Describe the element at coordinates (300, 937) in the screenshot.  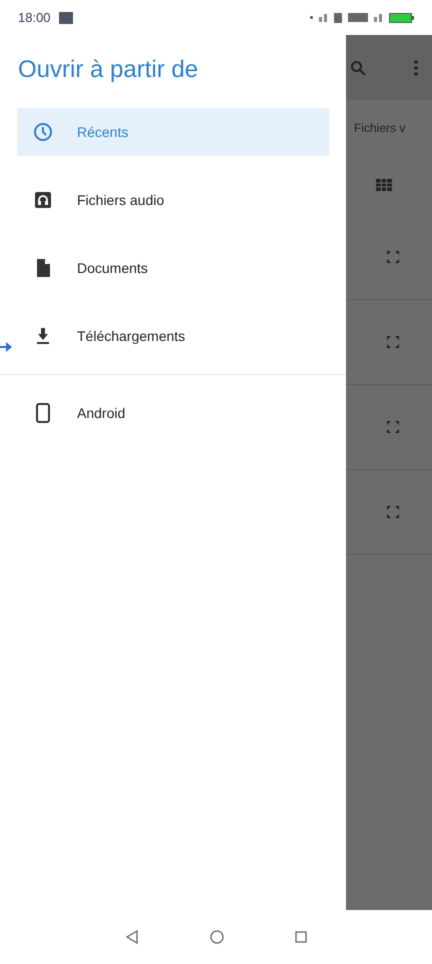
I see `recents-icon` at that location.